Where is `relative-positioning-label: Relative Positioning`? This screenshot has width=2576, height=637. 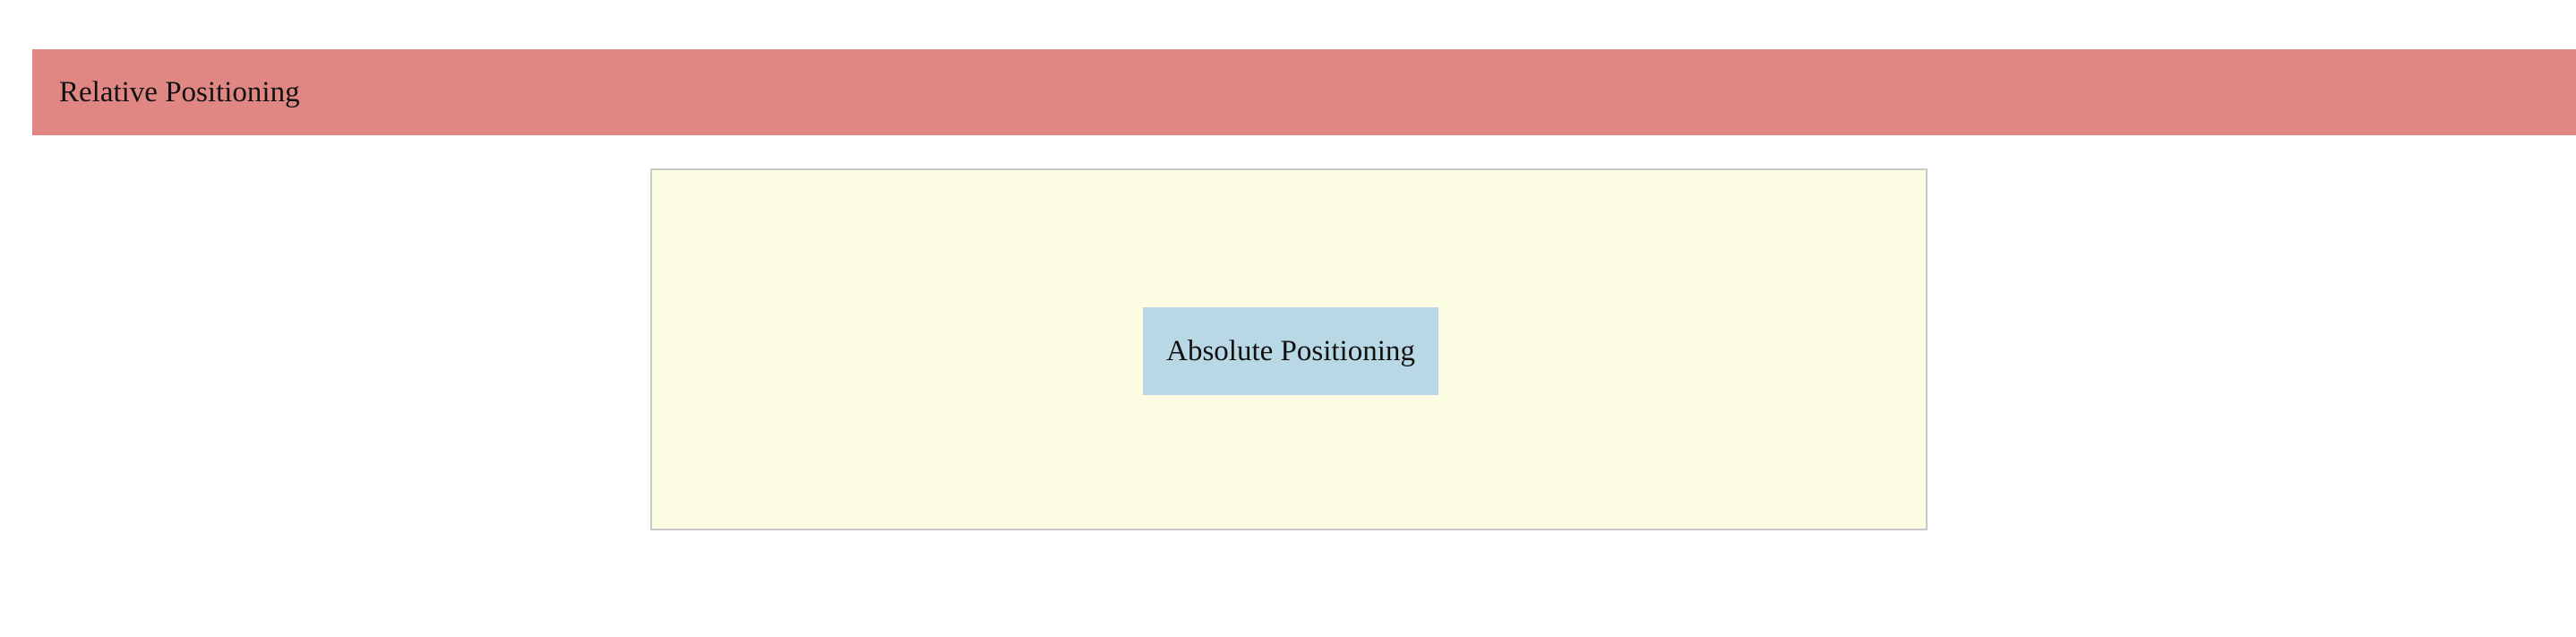
relative-positioning-label: Relative Positioning is located at coordinates (179, 91).